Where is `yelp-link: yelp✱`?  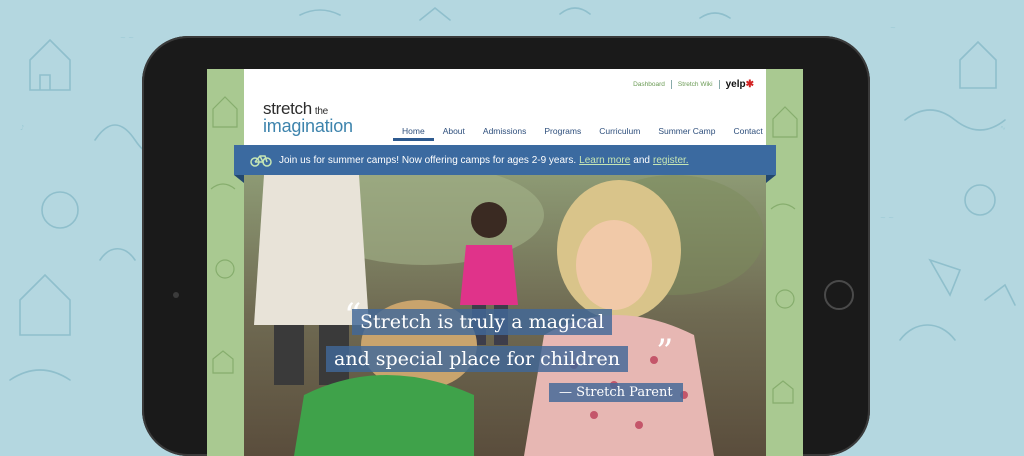 yelp-link: yelp✱ is located at coordinates (740, 84).